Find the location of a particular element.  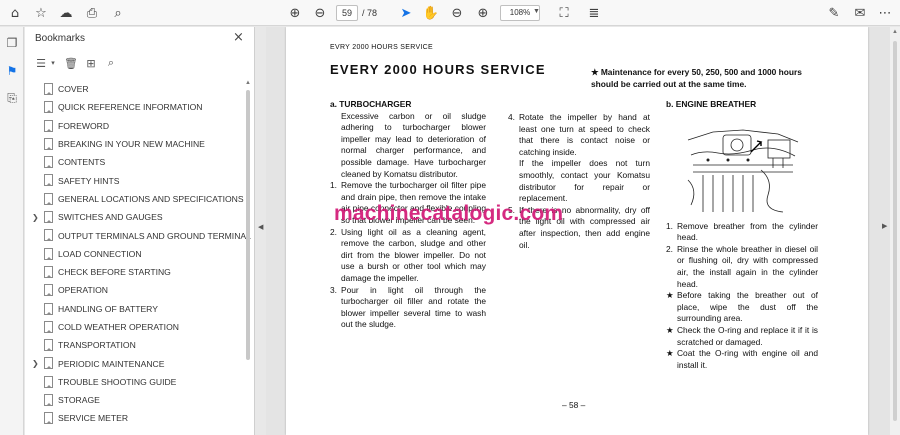

chevron-down-icon: ▼ is located at coordinates (536, 11).